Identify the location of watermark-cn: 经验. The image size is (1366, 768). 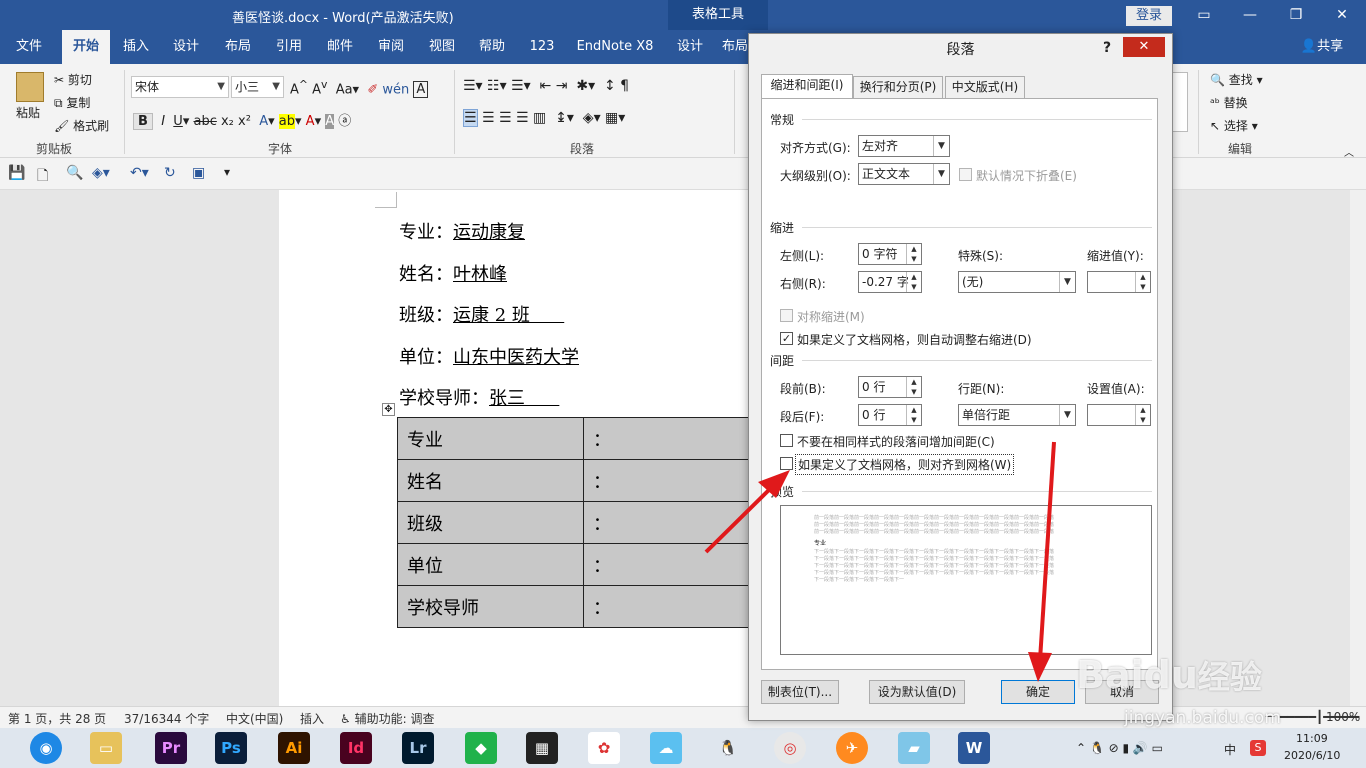
(1229, 677).